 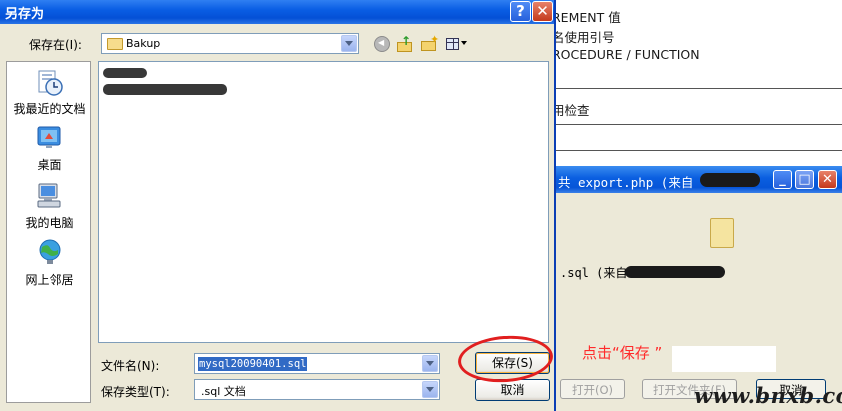 I want to click on minimize-icon: _, so click(x=782, y=179).